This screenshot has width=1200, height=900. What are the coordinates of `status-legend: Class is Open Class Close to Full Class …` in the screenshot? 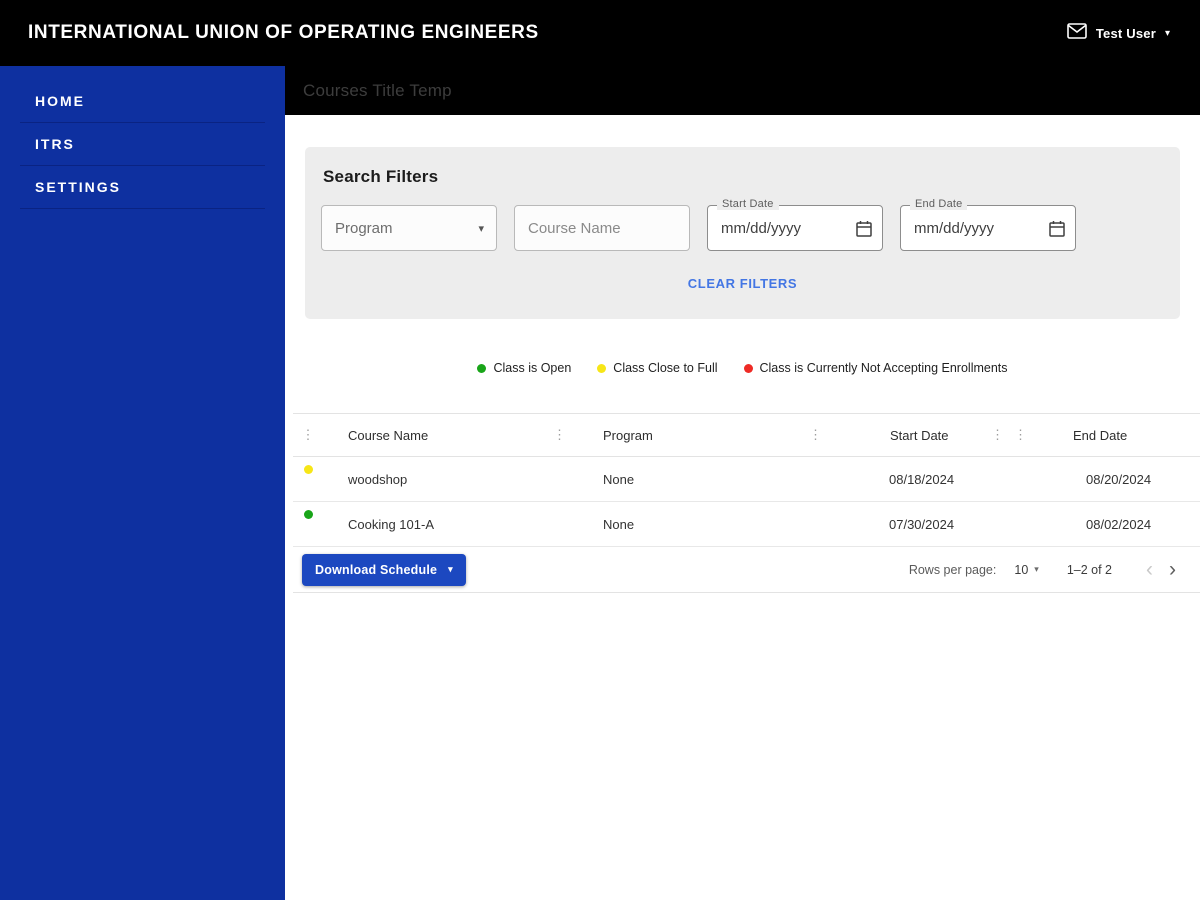 It's located at (742, 368).